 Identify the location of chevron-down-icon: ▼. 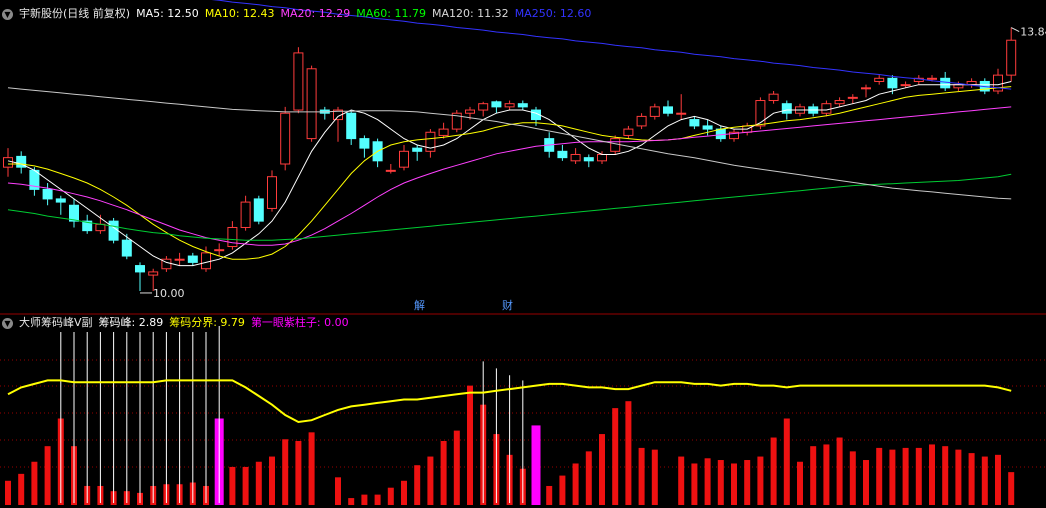
(7, 14).